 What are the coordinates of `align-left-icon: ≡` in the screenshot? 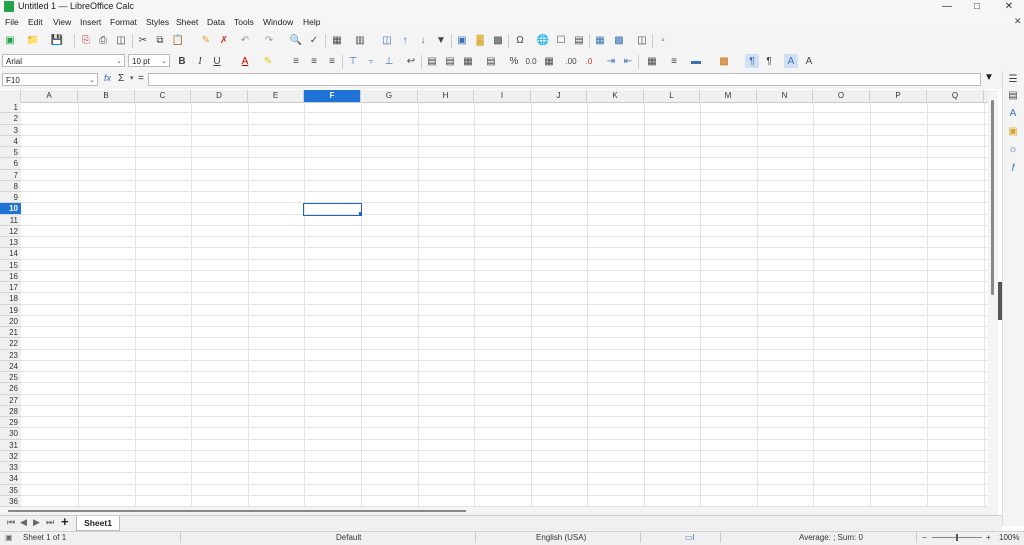 It's located at (296, 61).